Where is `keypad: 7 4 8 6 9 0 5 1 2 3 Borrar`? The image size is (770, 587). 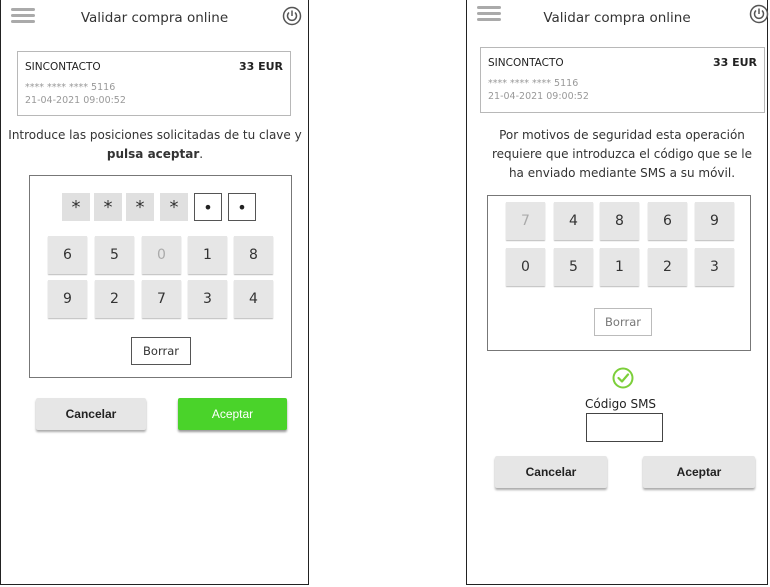 keypad: 7 4 8 6 9 0 5 1 2 3 Borrar is located at coordinates (619, 273).